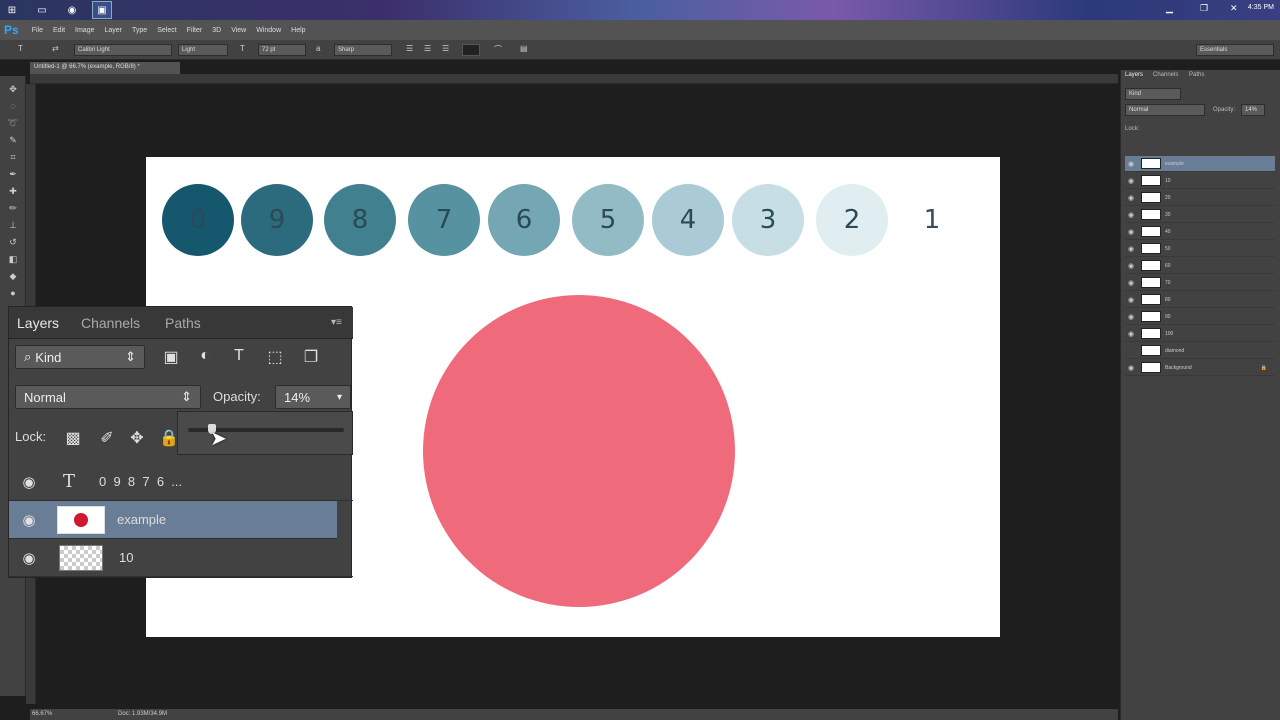 The width and height of the screenshot is (1280, 720). I want to click on align-center-icon: ☰, so click(427, 48).